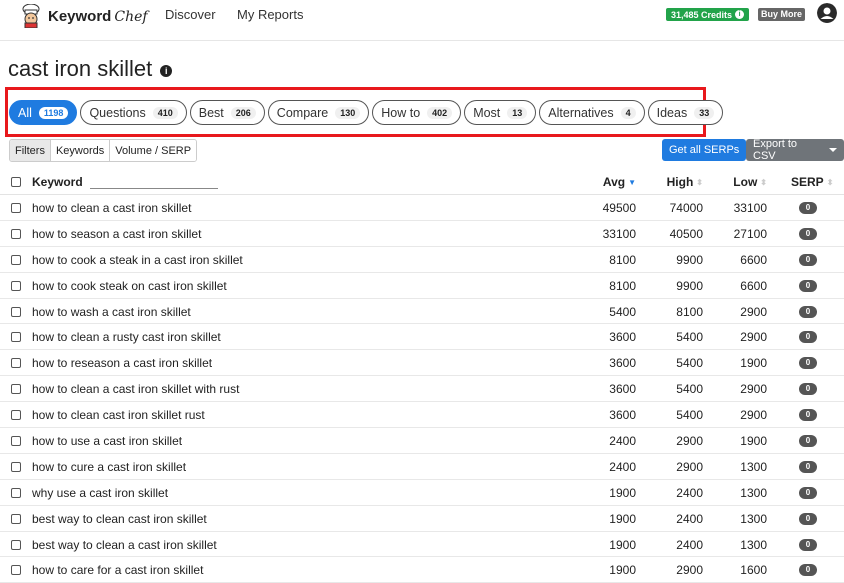  I want to click on info-icon: i, so click(166, 71).